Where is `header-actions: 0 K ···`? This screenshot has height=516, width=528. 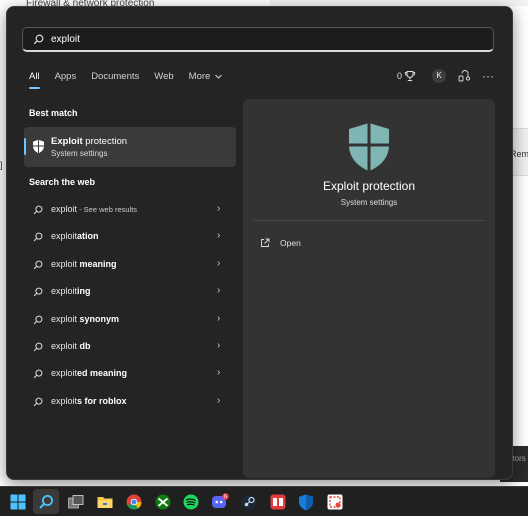
header-actions: 0 K ··· is located at coordinates (445, 76).